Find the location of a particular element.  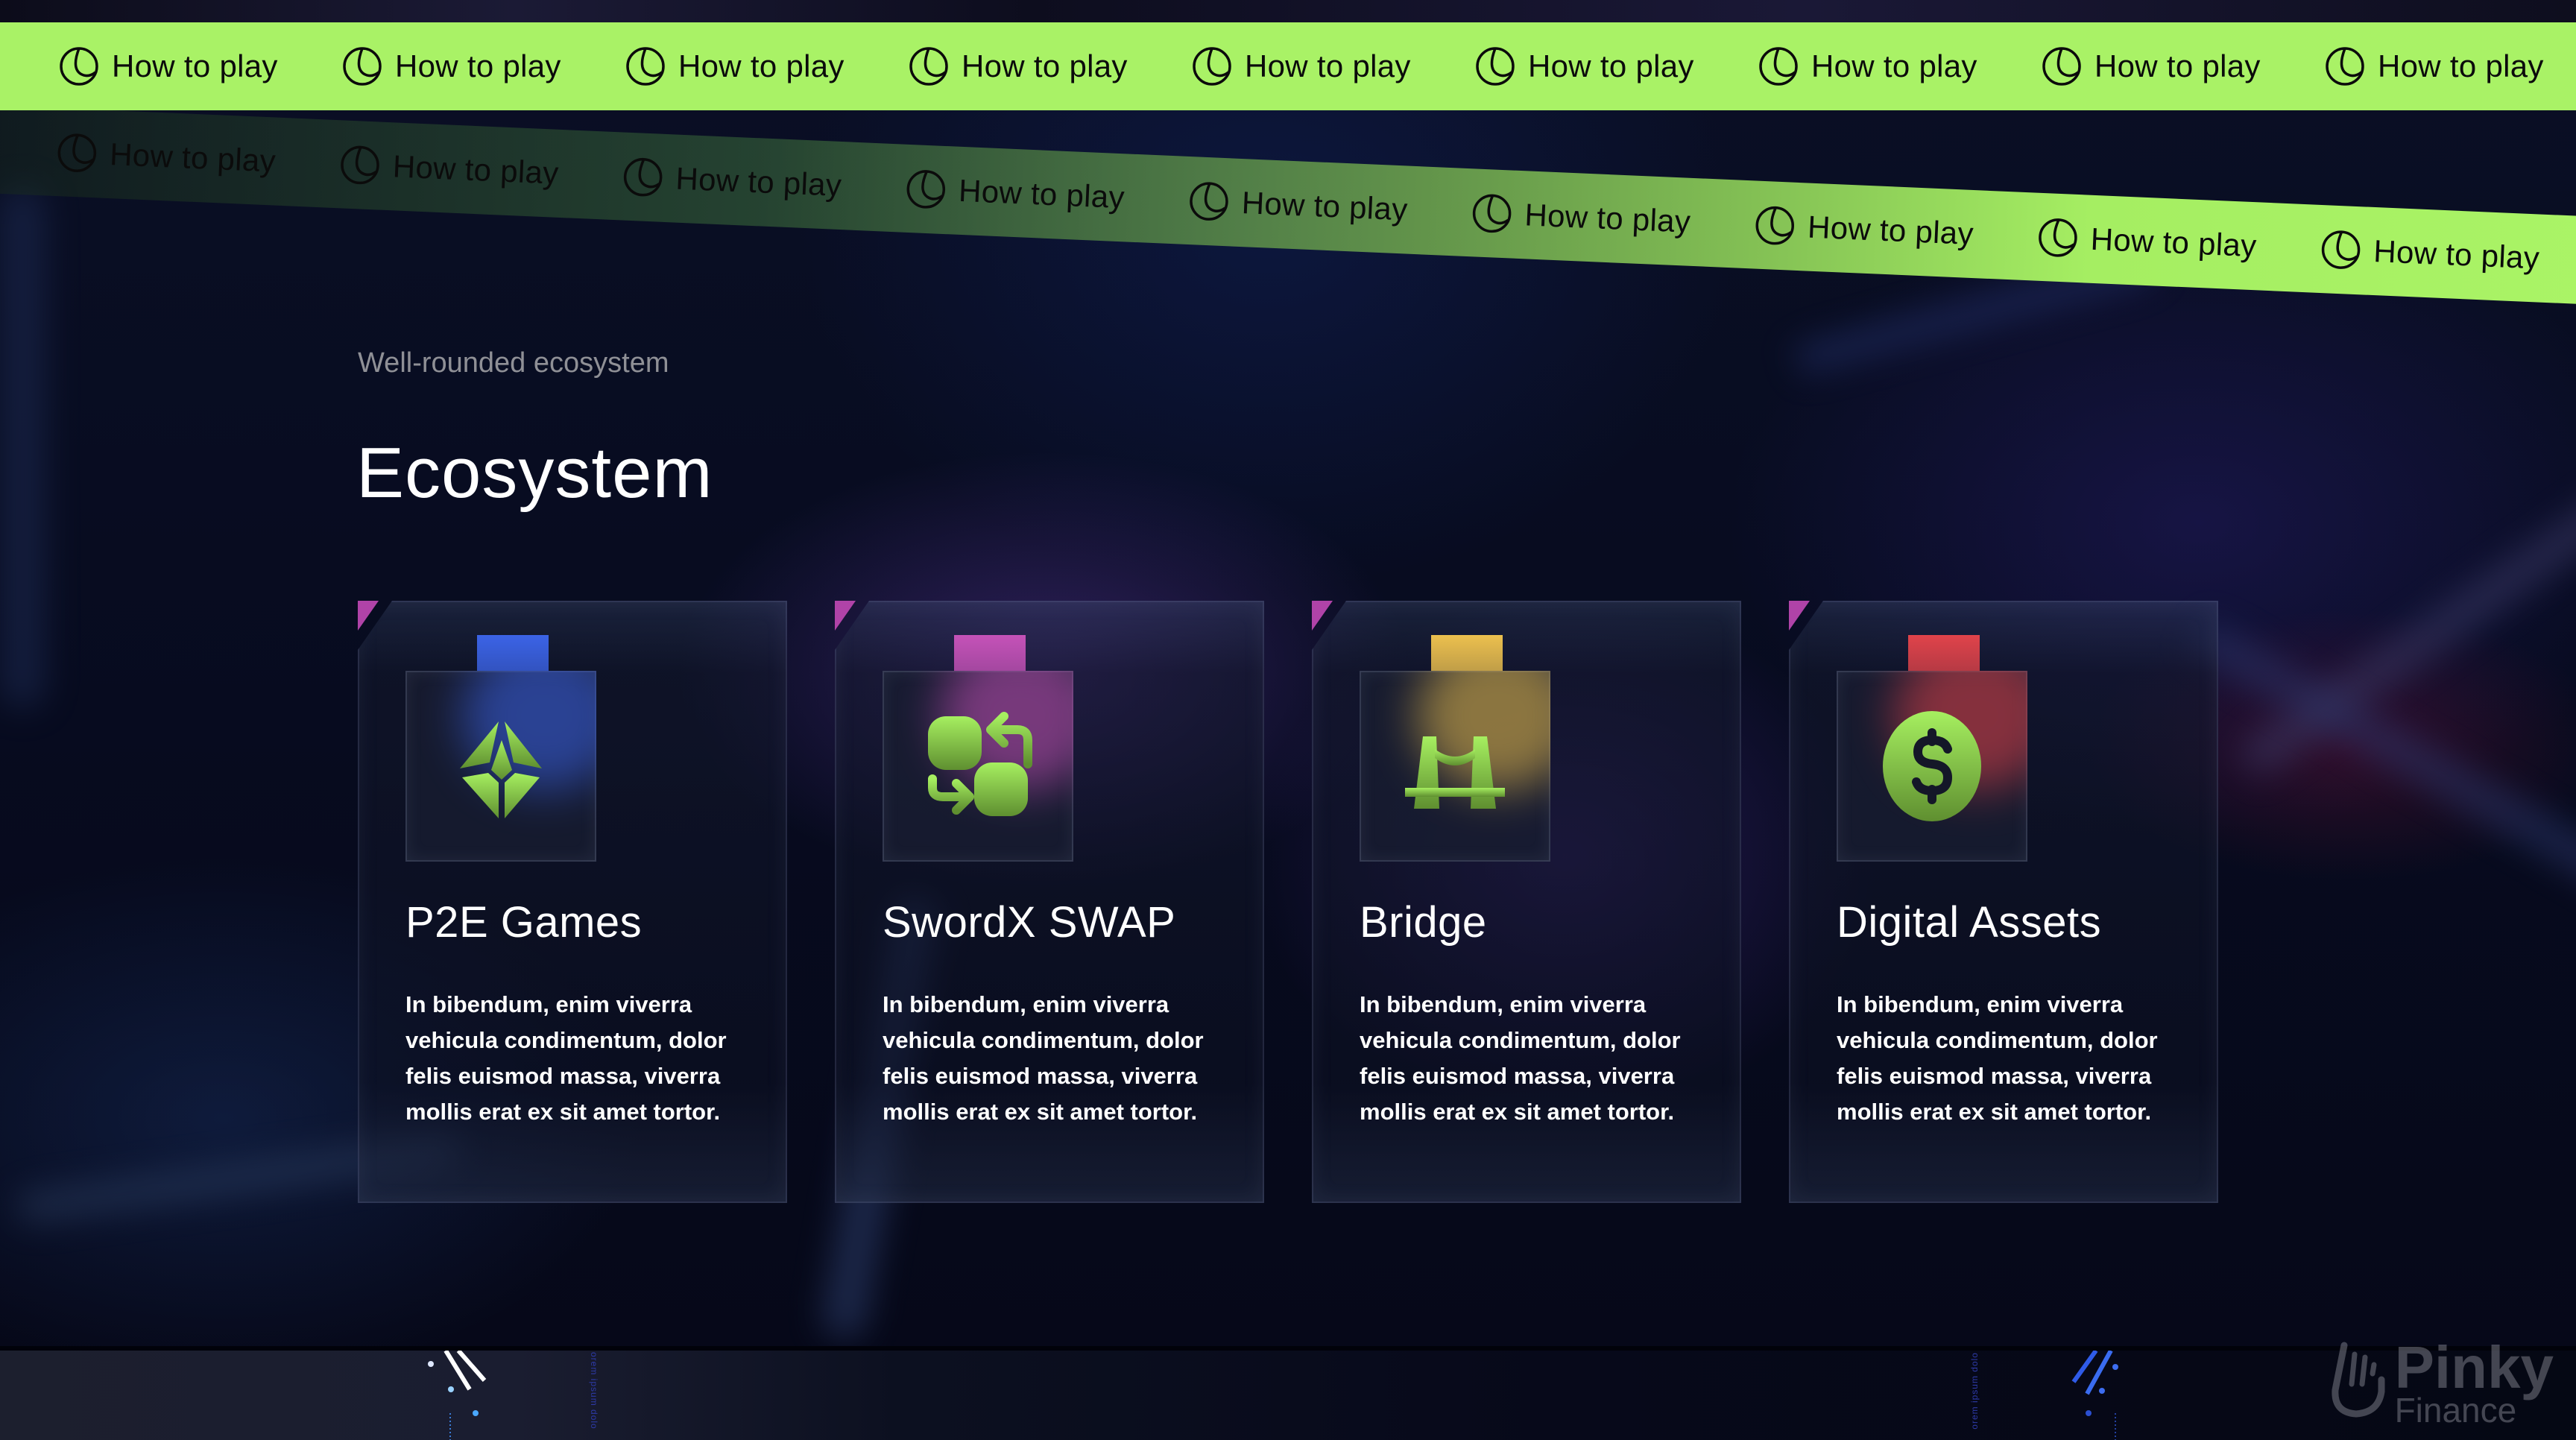

logo-text-pinky: Pinky is located at coordinates (2474, 1367).